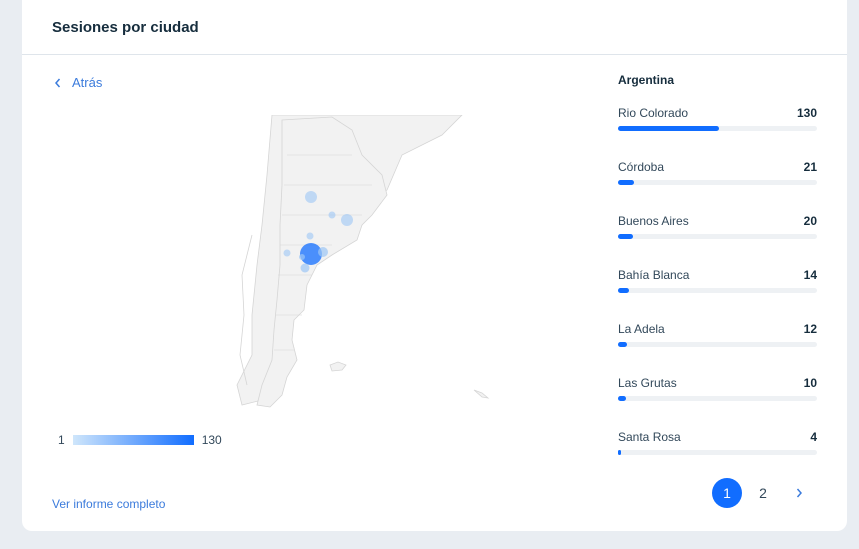 The height and width of the screenshot is (549, 859). What do you see at coordinates (717, 167) in the screenshot?
I see `city-line: Córdoba 21` at bounding box center [717, 167].